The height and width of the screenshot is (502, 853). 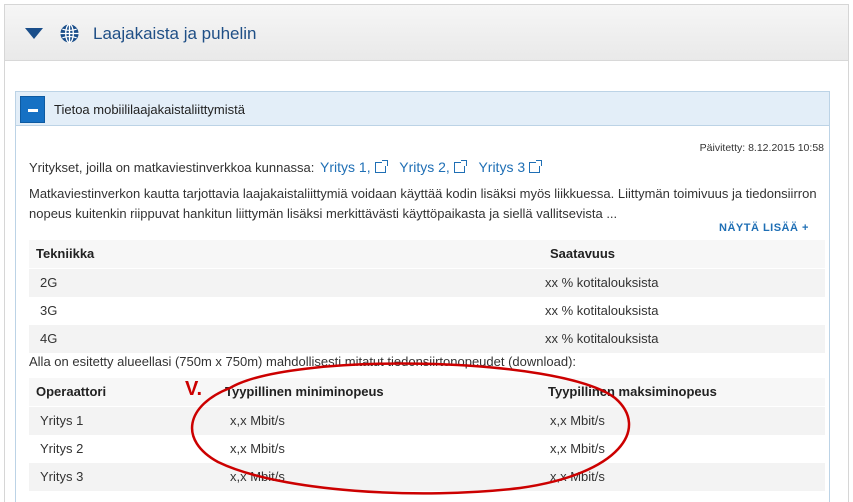 I want to click on table-row: 3G xx % kotitalouksista, so click(x=427, y=311).